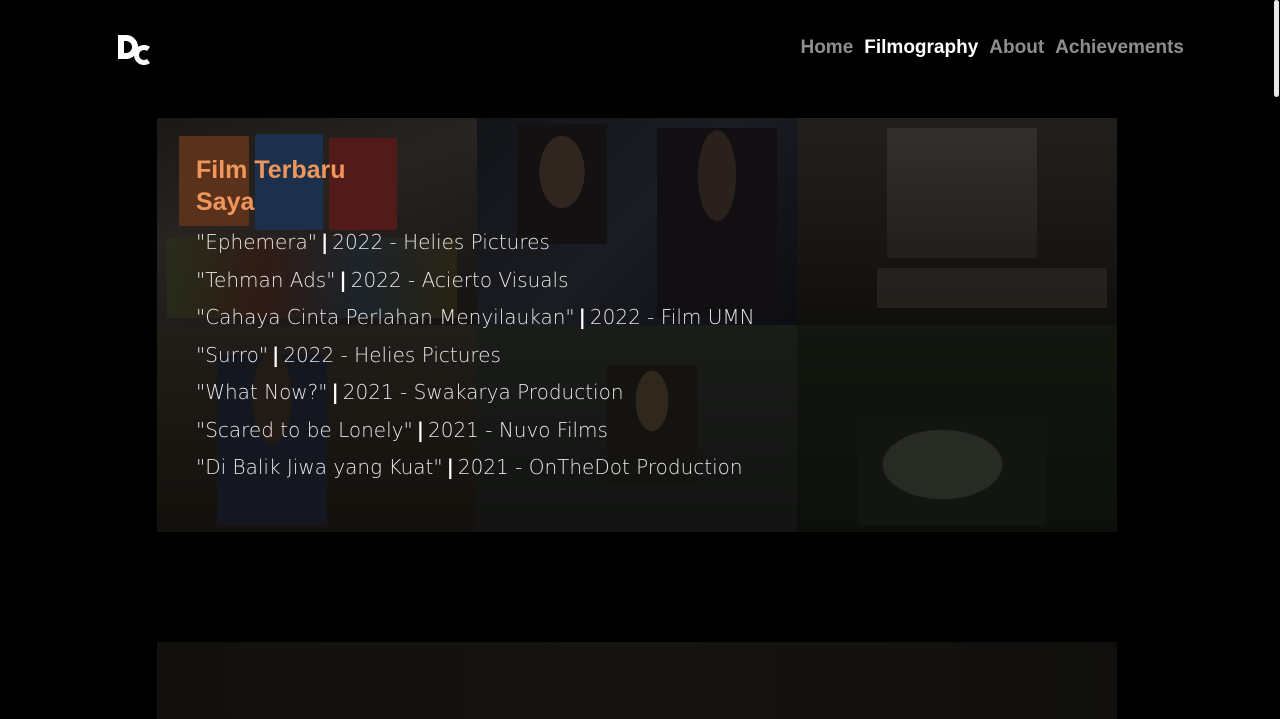  I want to click on film-title: "Surro", so click(232, 354).